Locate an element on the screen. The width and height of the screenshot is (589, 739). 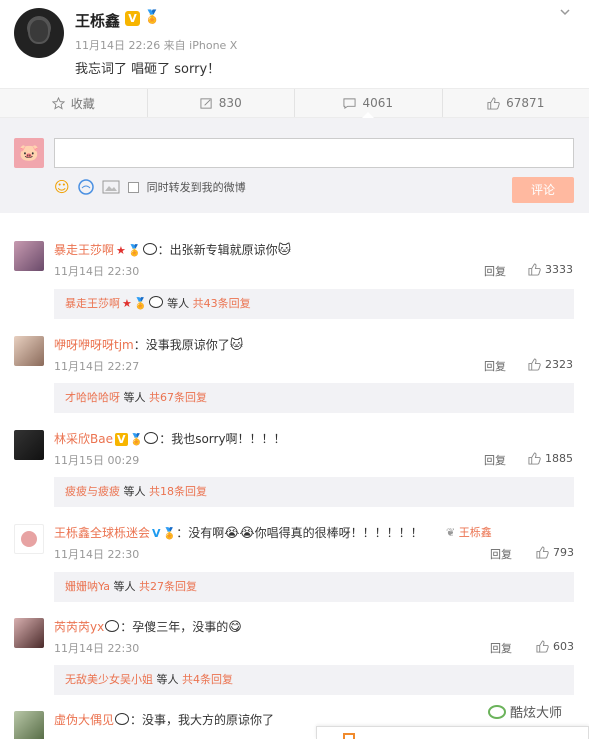
sub-replies: 暴走王莎啊 ★ 🏅 等人 共43条回复 is located at coordinates (314, 304).